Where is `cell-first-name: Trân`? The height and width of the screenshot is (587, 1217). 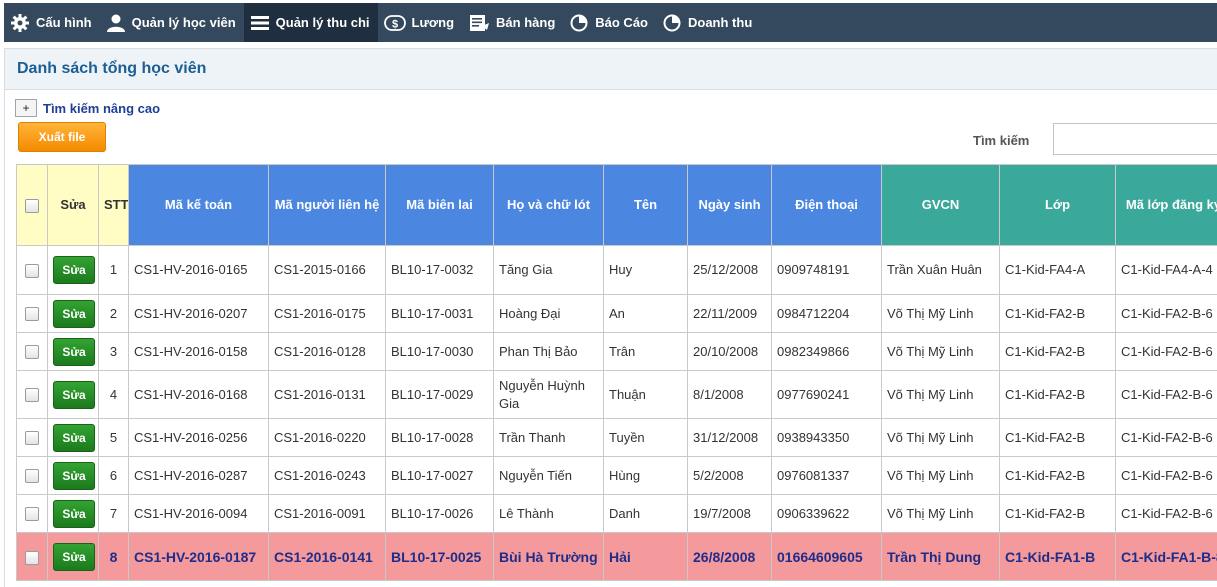 cell-first-name: Trân is located at coordinates (646, 352).